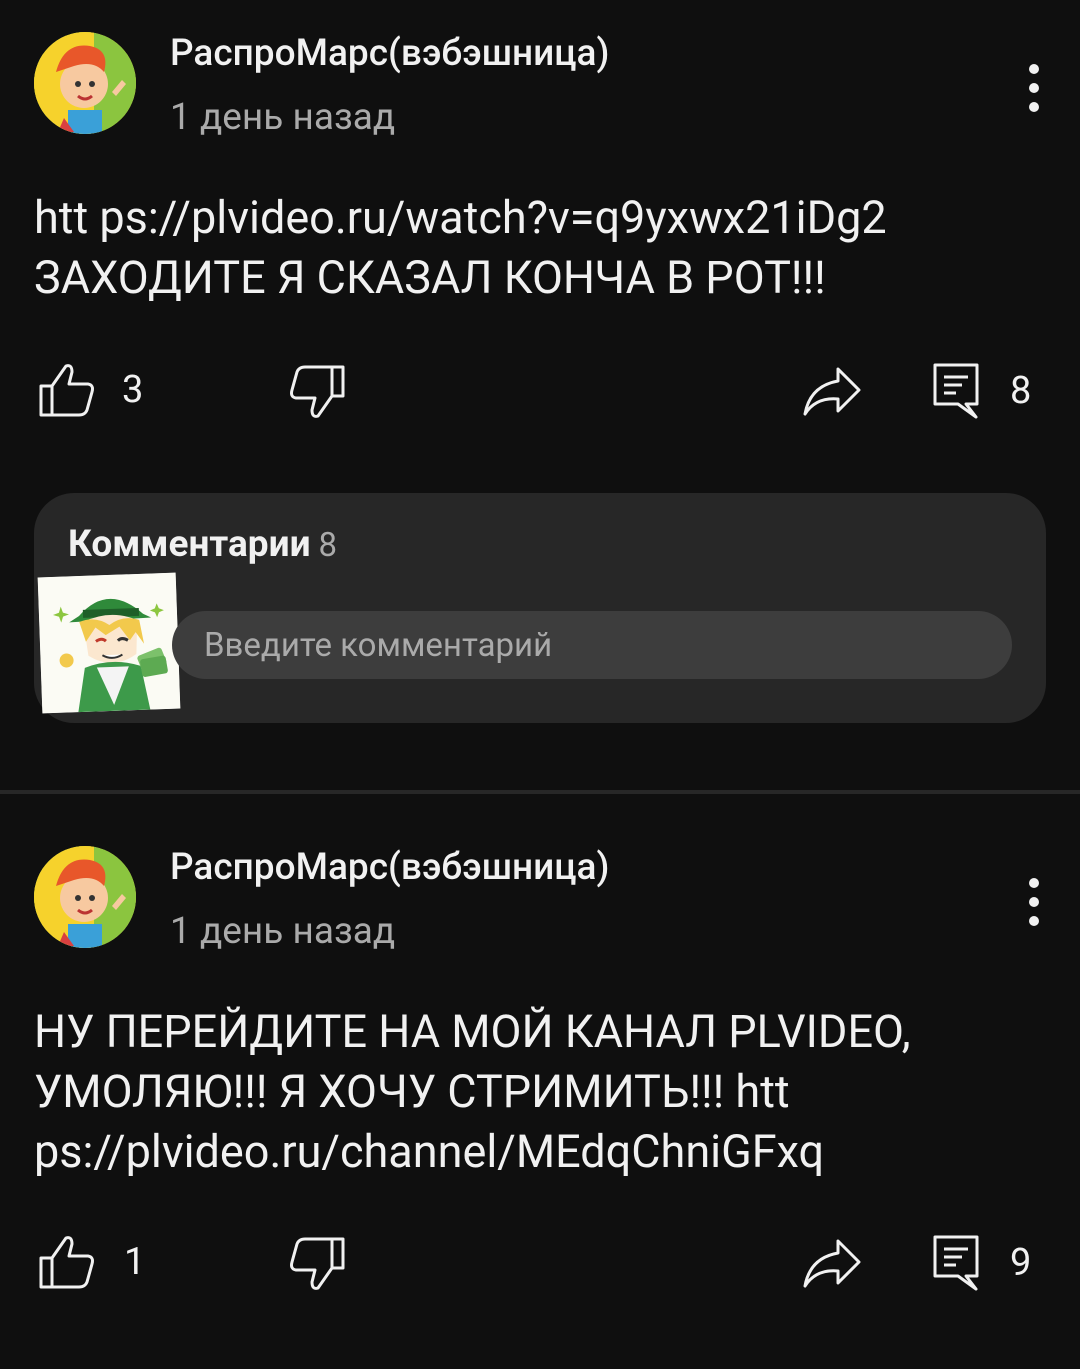 The width and height of the screenshot is (1080, 1369). I want to click on post-text-line: УМОЛЯЮ!!! Я ХОЧУ СТРИМИТЬ!!! htt, so click(412, 1091).